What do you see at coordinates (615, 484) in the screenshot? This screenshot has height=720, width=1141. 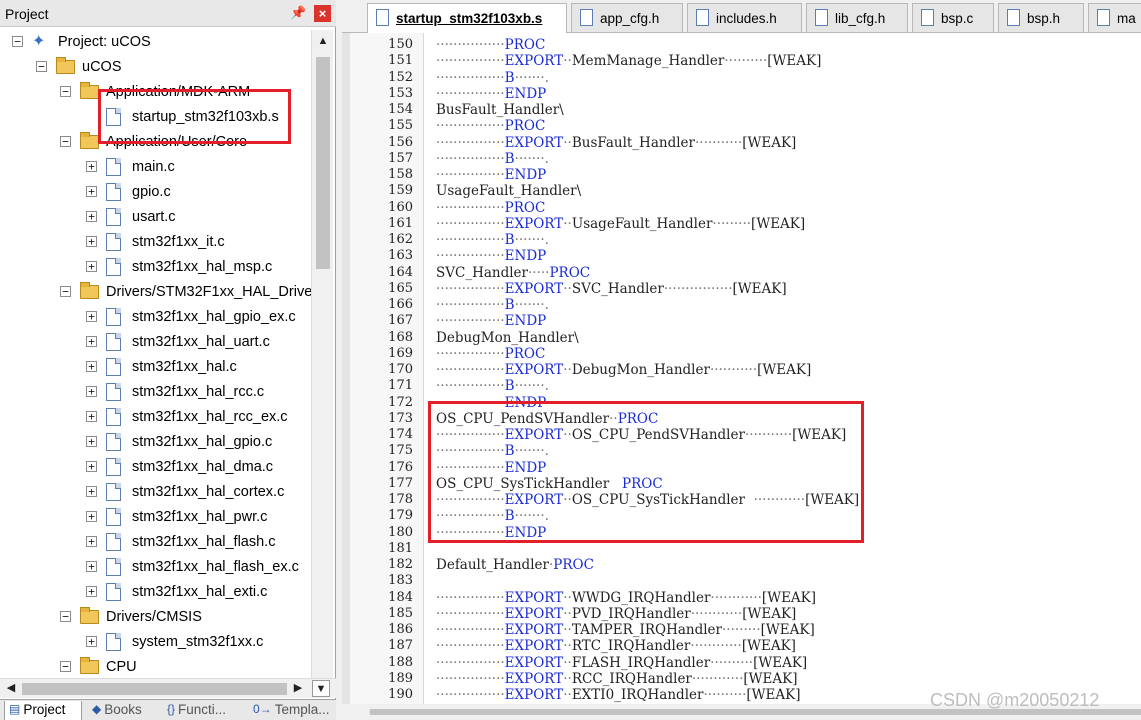 I see `whitespace-marker` at bounding box center [615, 484].